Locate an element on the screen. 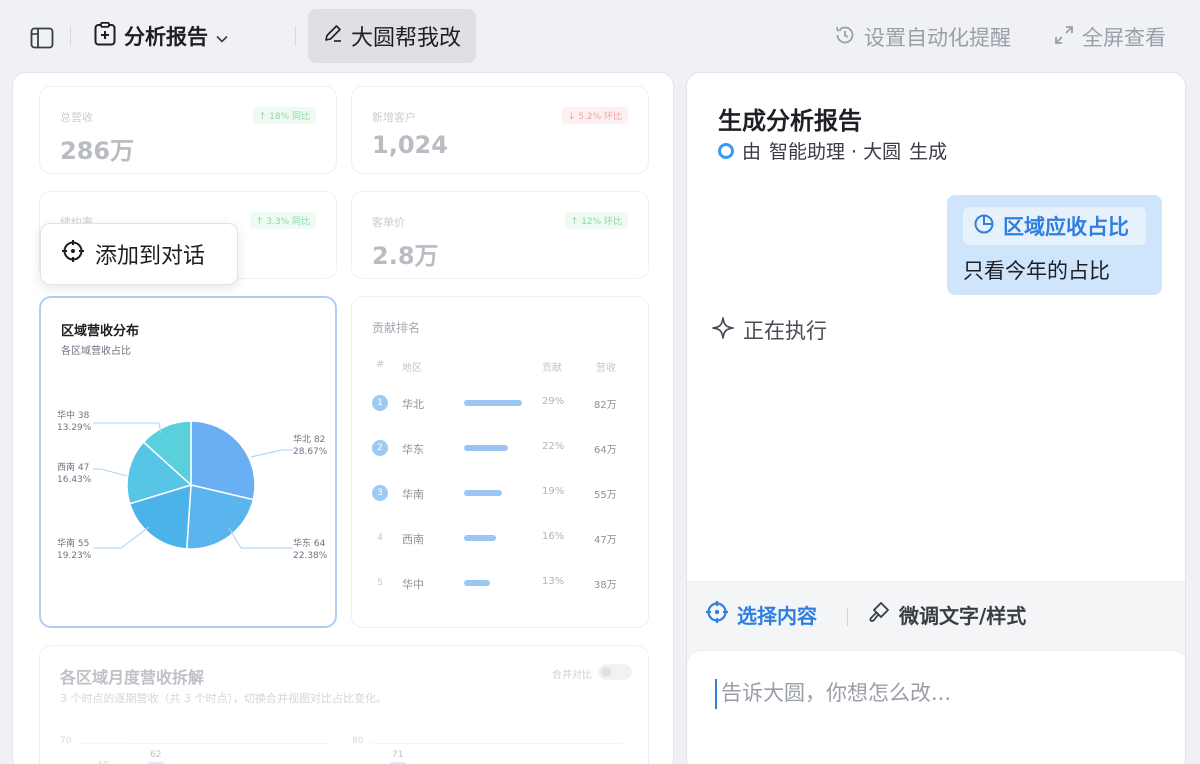 The image size is (1200, 764). rank-region: 华东 is located at coordinates (413, 449).